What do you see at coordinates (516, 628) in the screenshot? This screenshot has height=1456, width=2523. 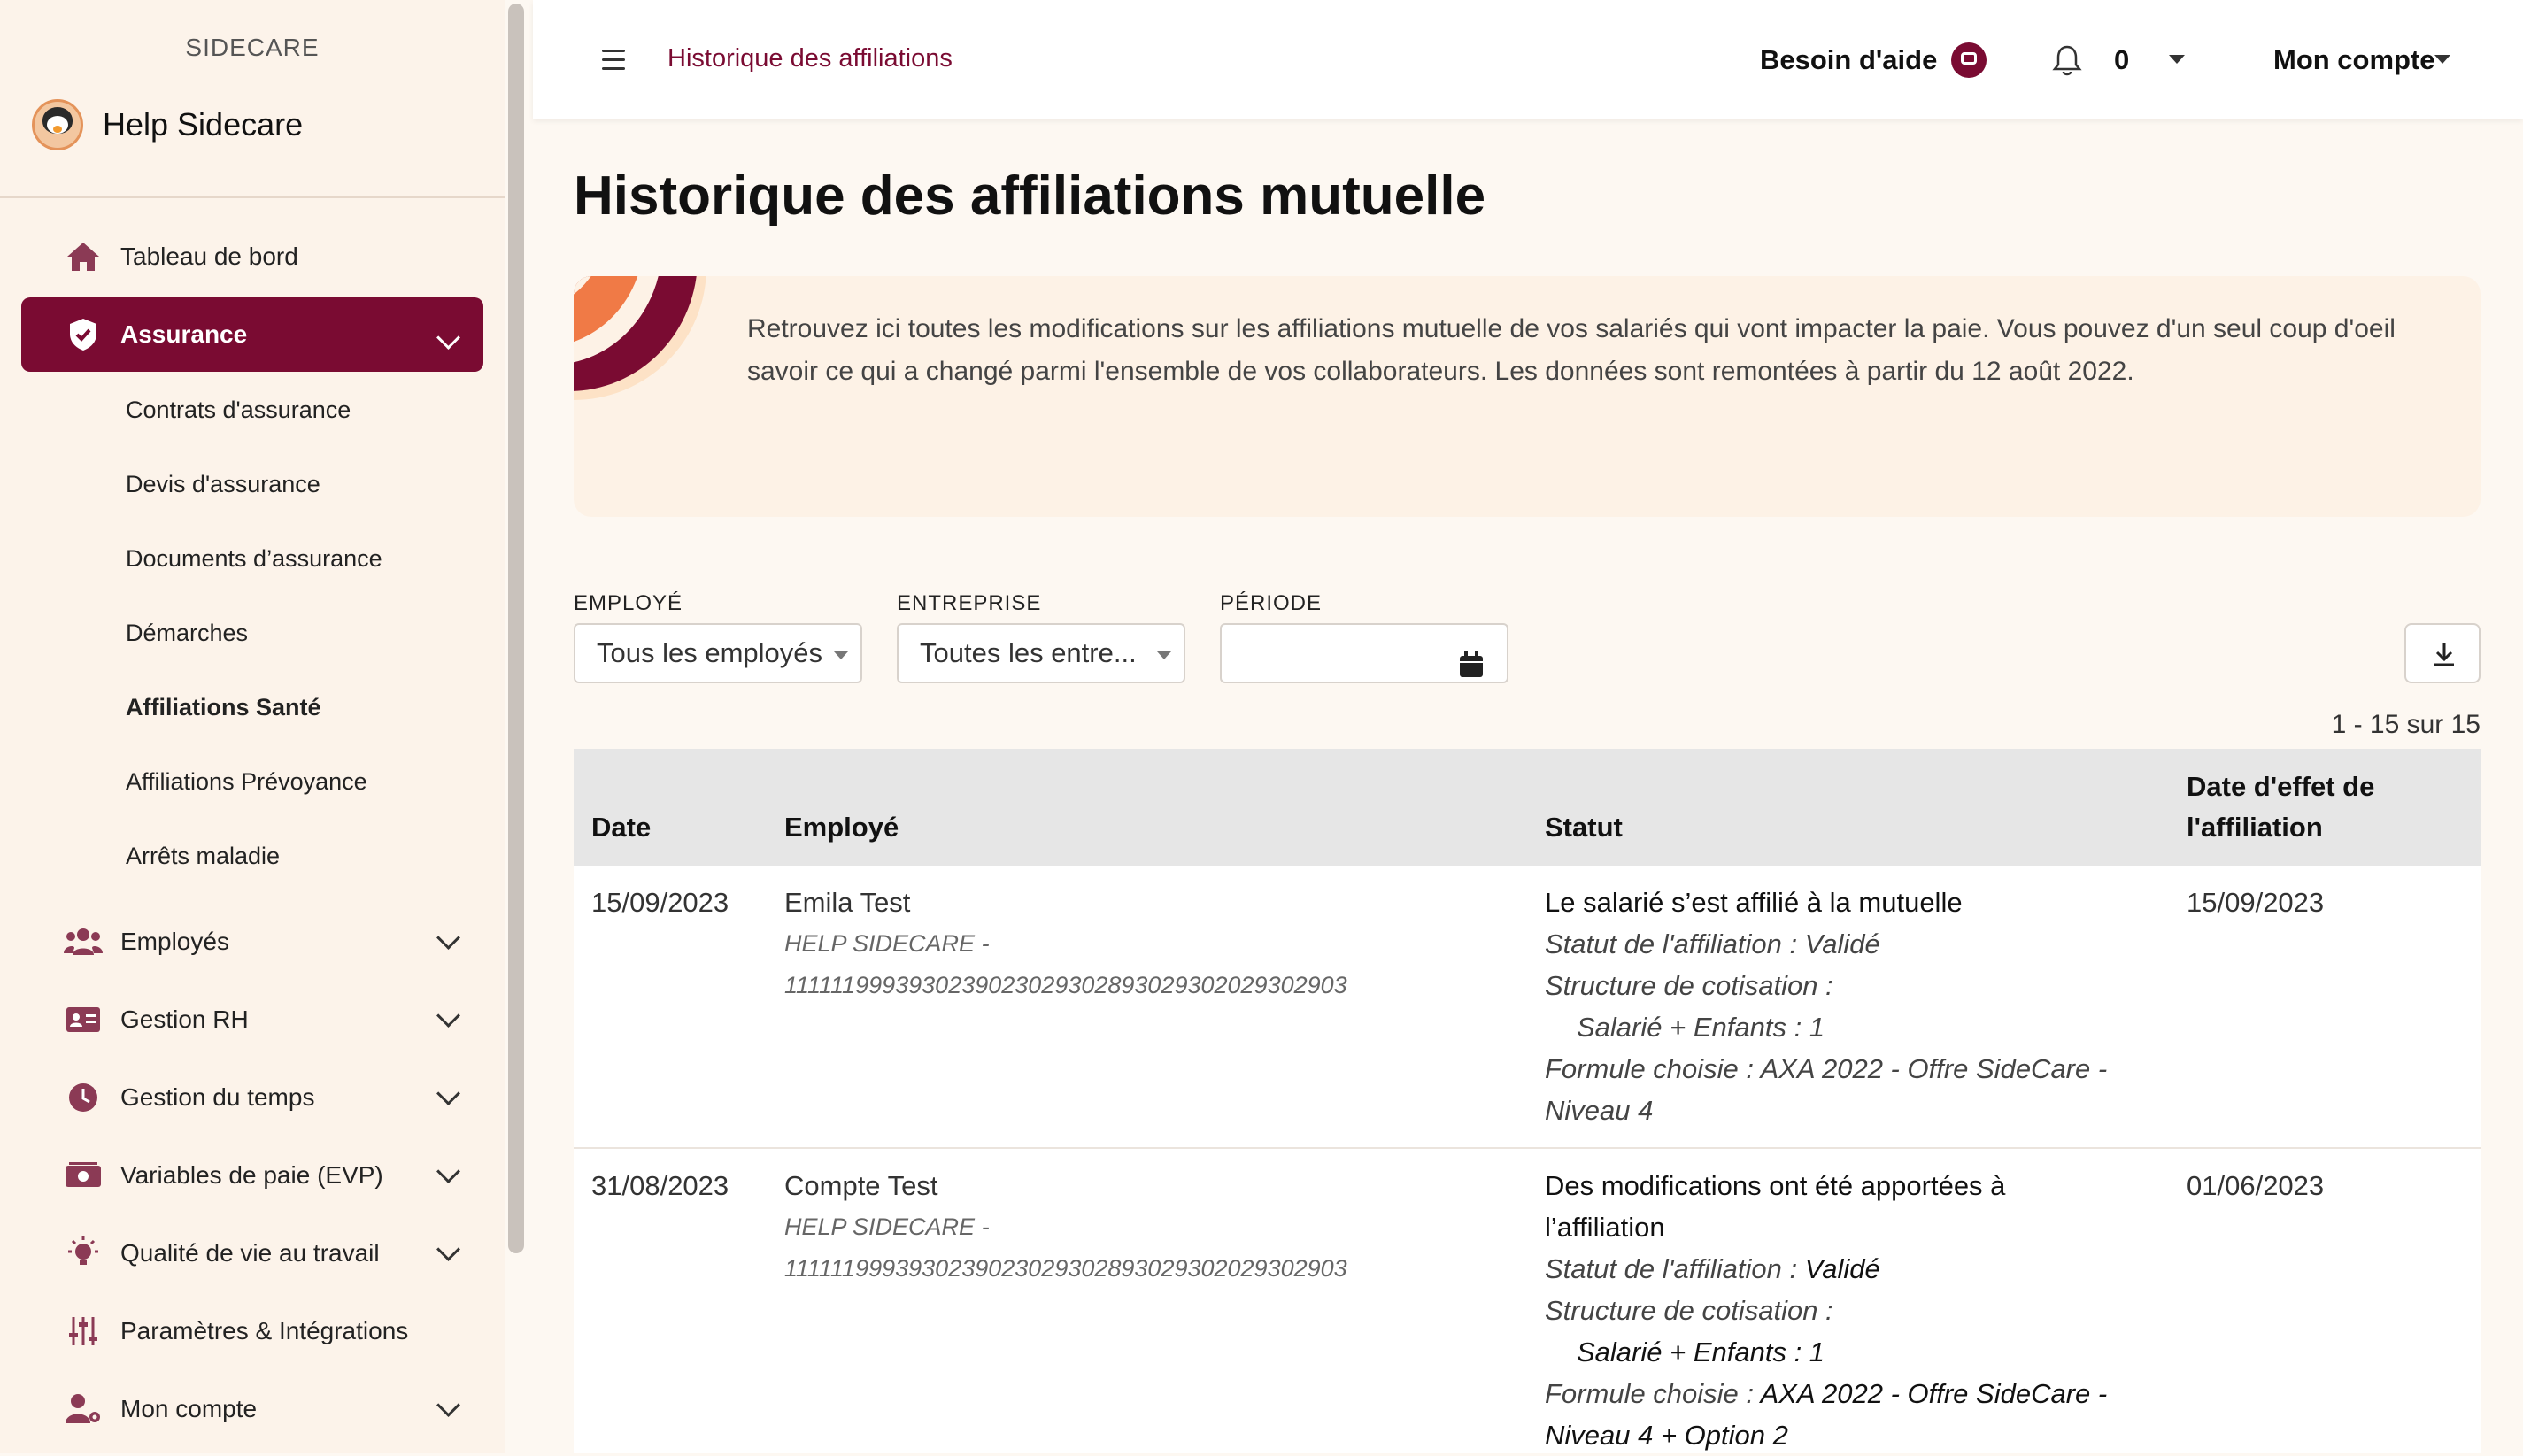 I see `sidebar-scrollbar` at bounding box center [516, 628].